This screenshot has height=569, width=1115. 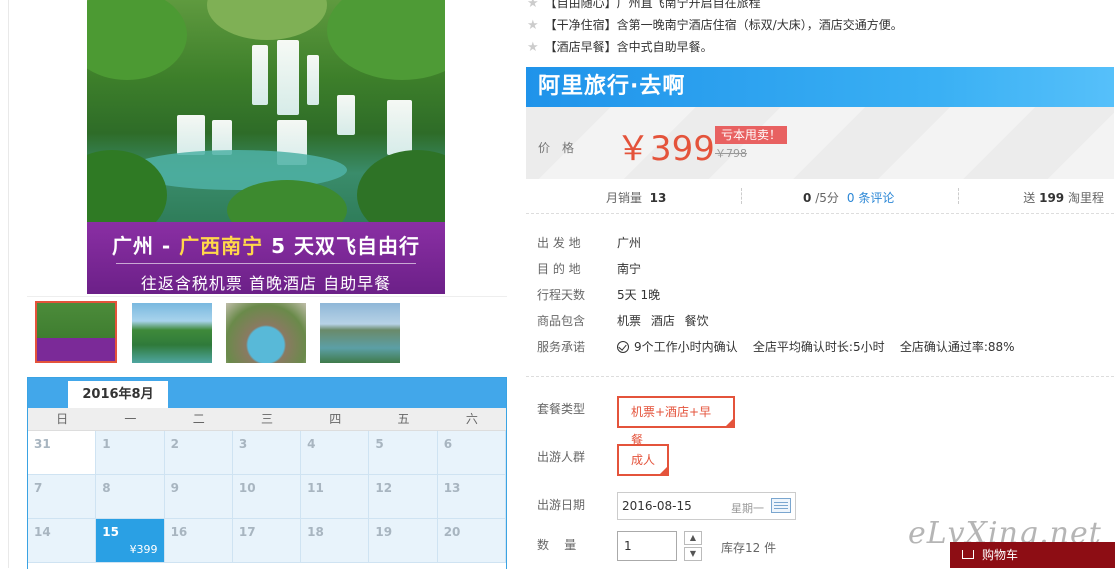 What do you see at coordinates (403, 453) in the screenshot?
I see `calendar-day: 5` at bounding box center [403, 453].